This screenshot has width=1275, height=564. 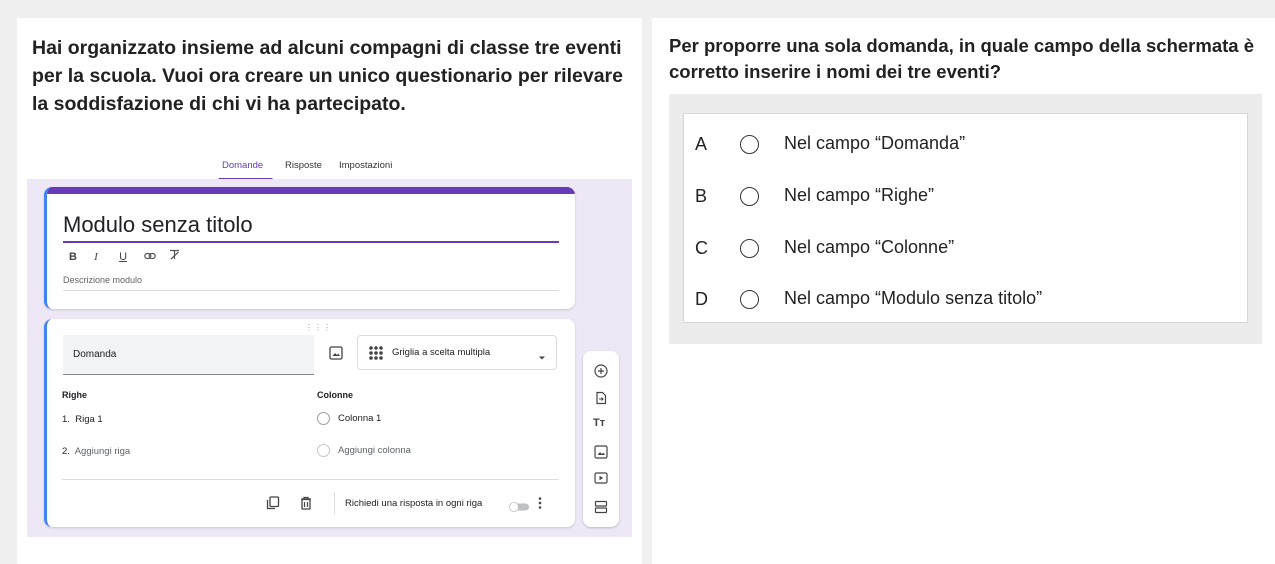 I want to click on option-letter: B, so click(x=701, y=196).